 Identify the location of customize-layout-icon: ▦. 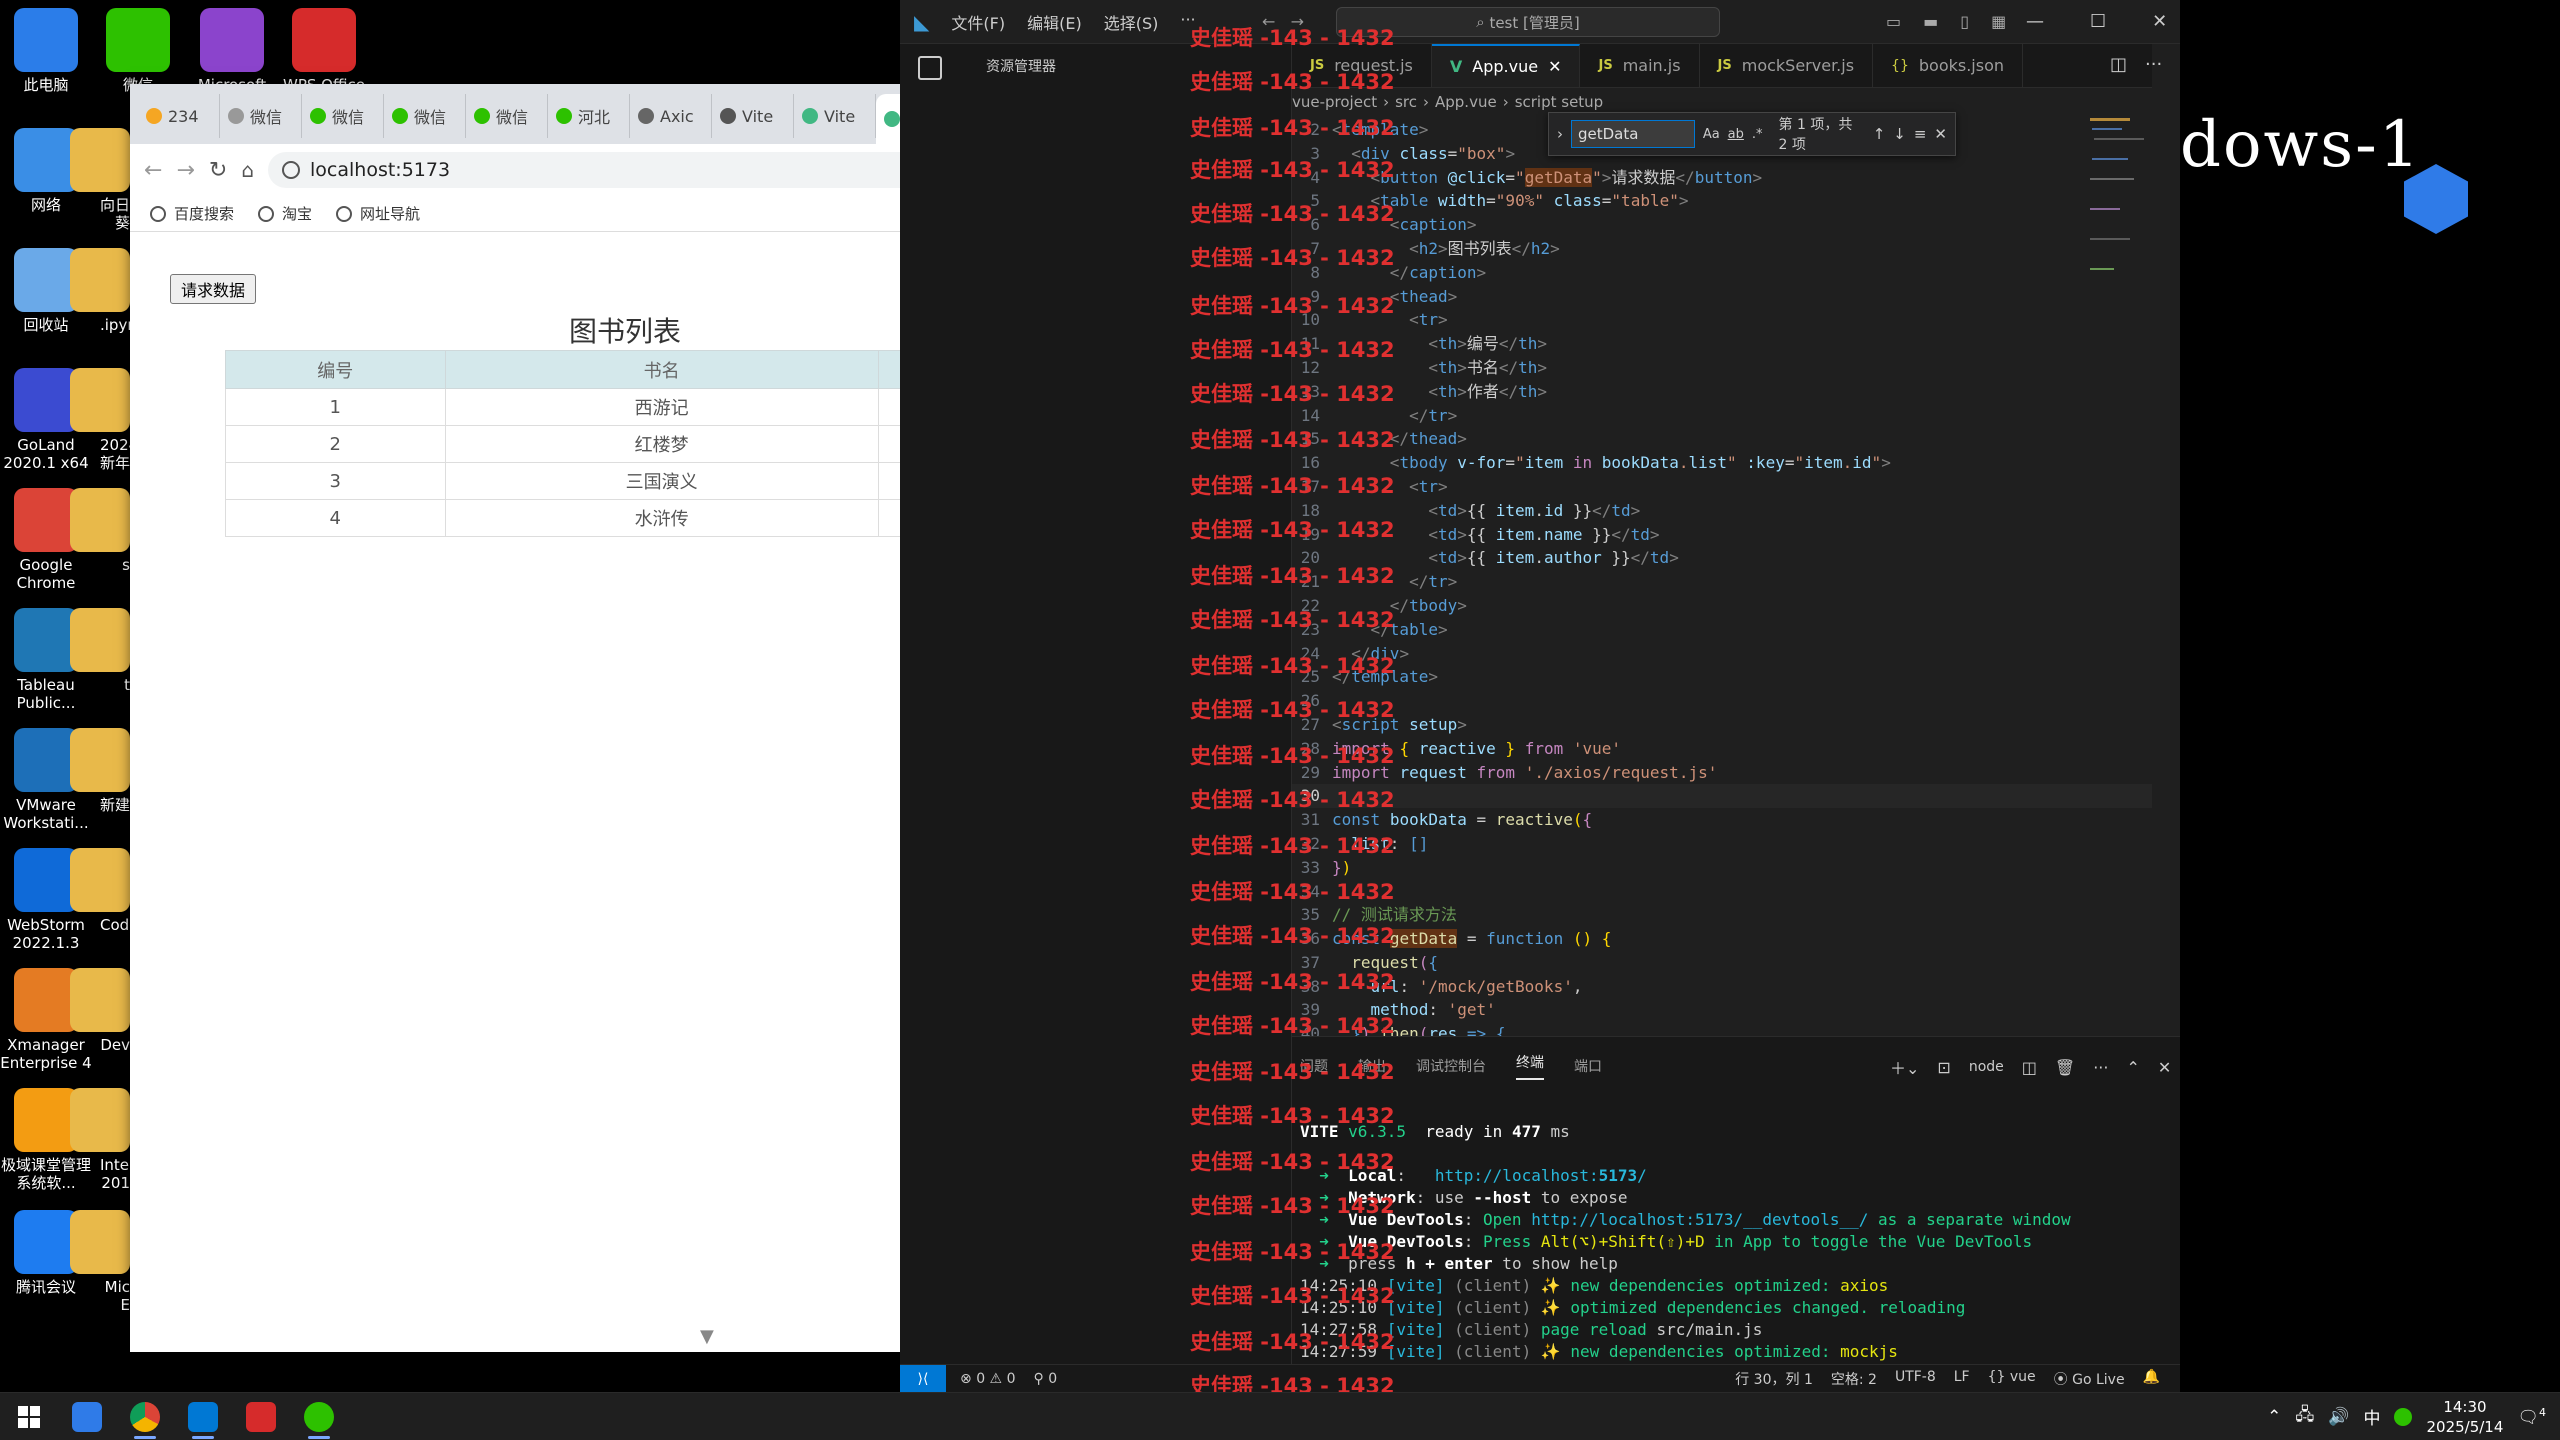
(1998, 21).